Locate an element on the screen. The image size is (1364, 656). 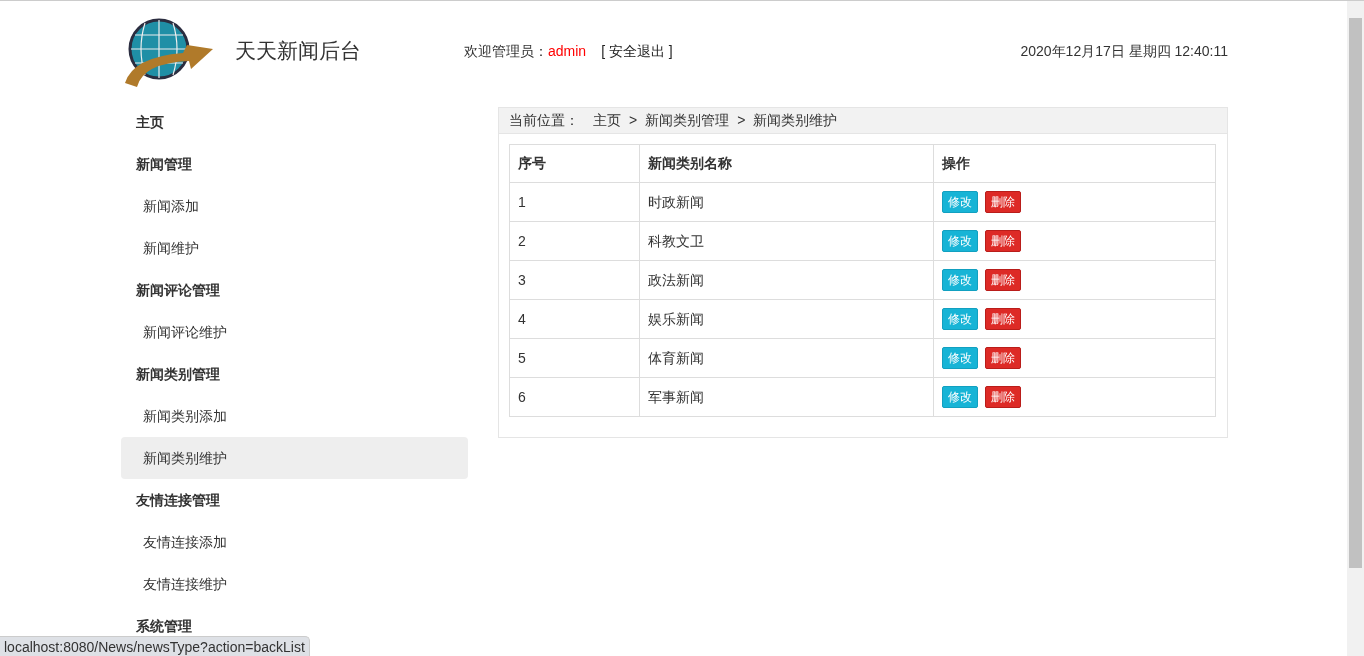
menu-item: 新闻类别维护 is located at coordinates (294, 458).